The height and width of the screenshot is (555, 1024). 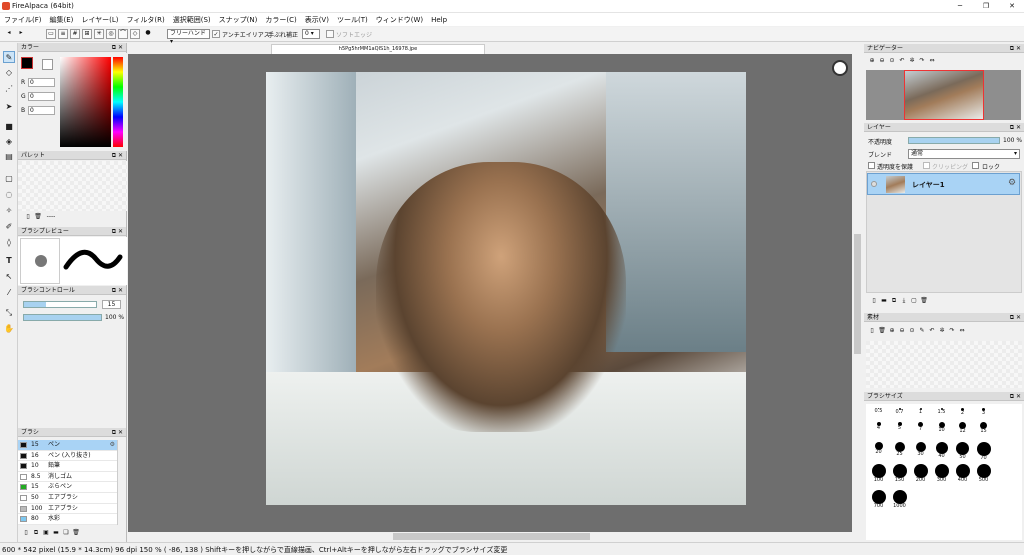 What do you see at coordinates (188, 37) in the screenshot?
I see `brush-mode-select: フリーハンド ▾` at bounding box center [188, 37].